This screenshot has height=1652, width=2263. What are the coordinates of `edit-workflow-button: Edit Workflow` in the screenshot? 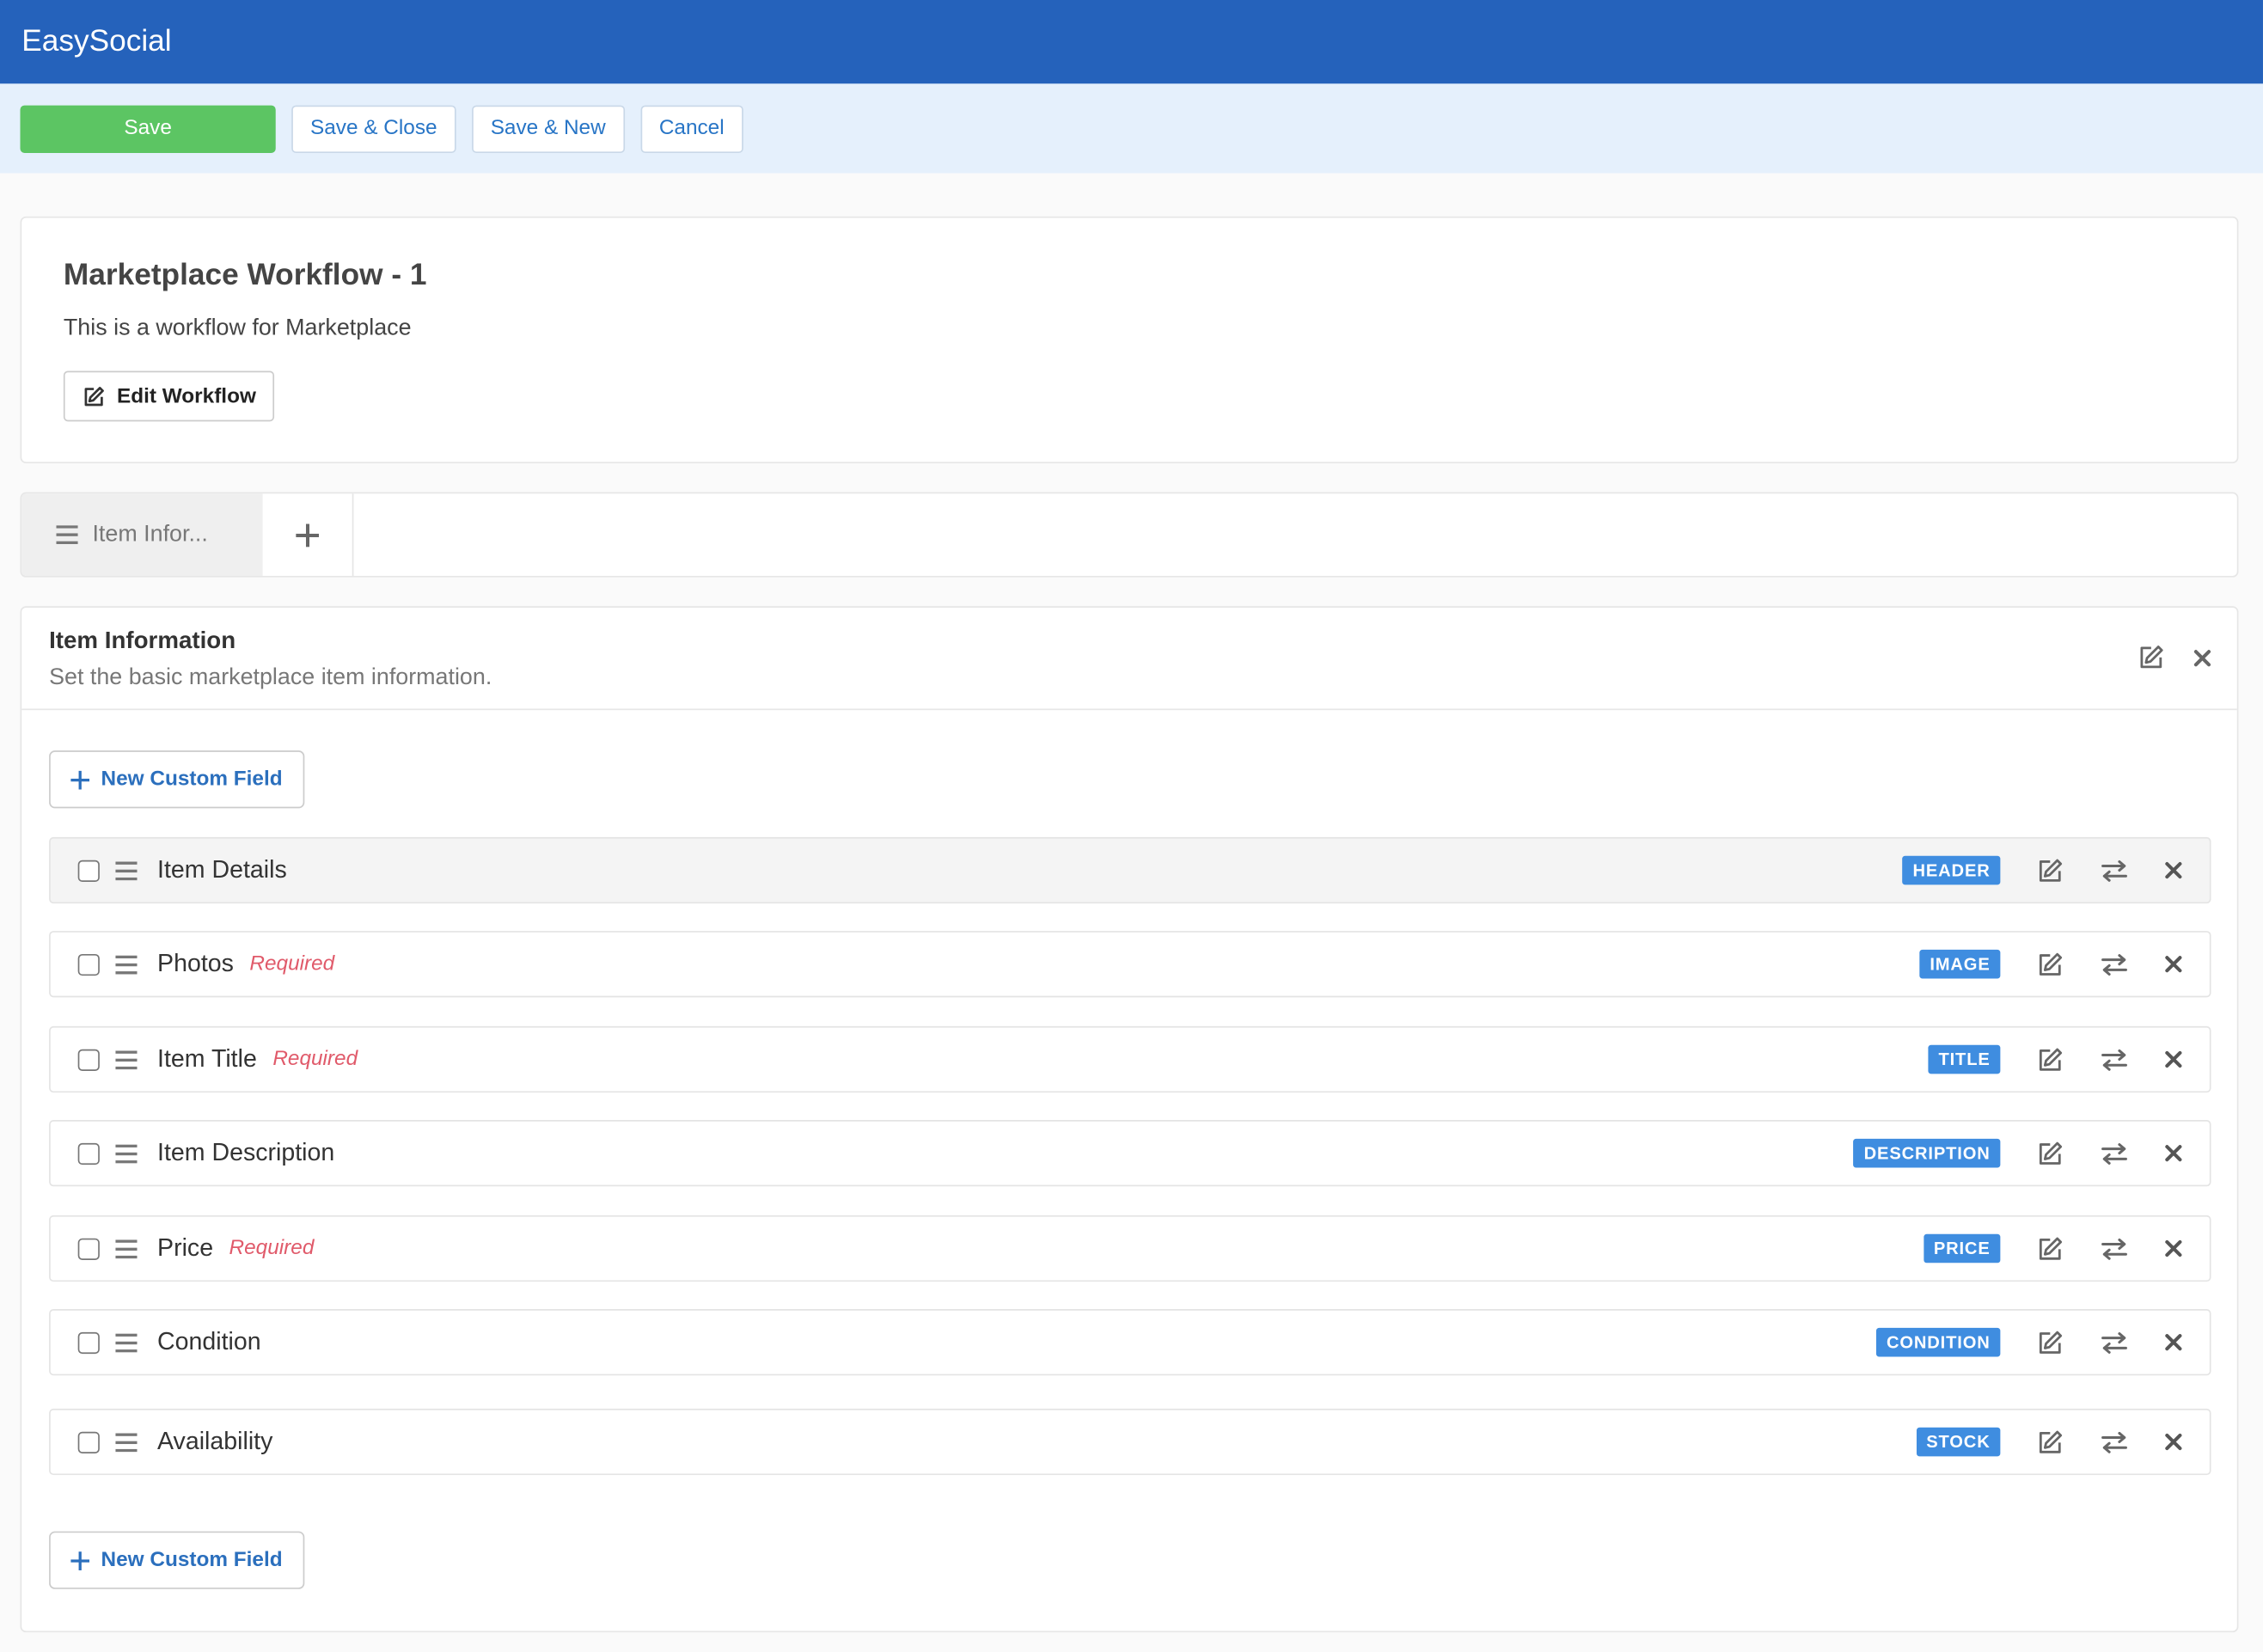 It's located at (169, 396).